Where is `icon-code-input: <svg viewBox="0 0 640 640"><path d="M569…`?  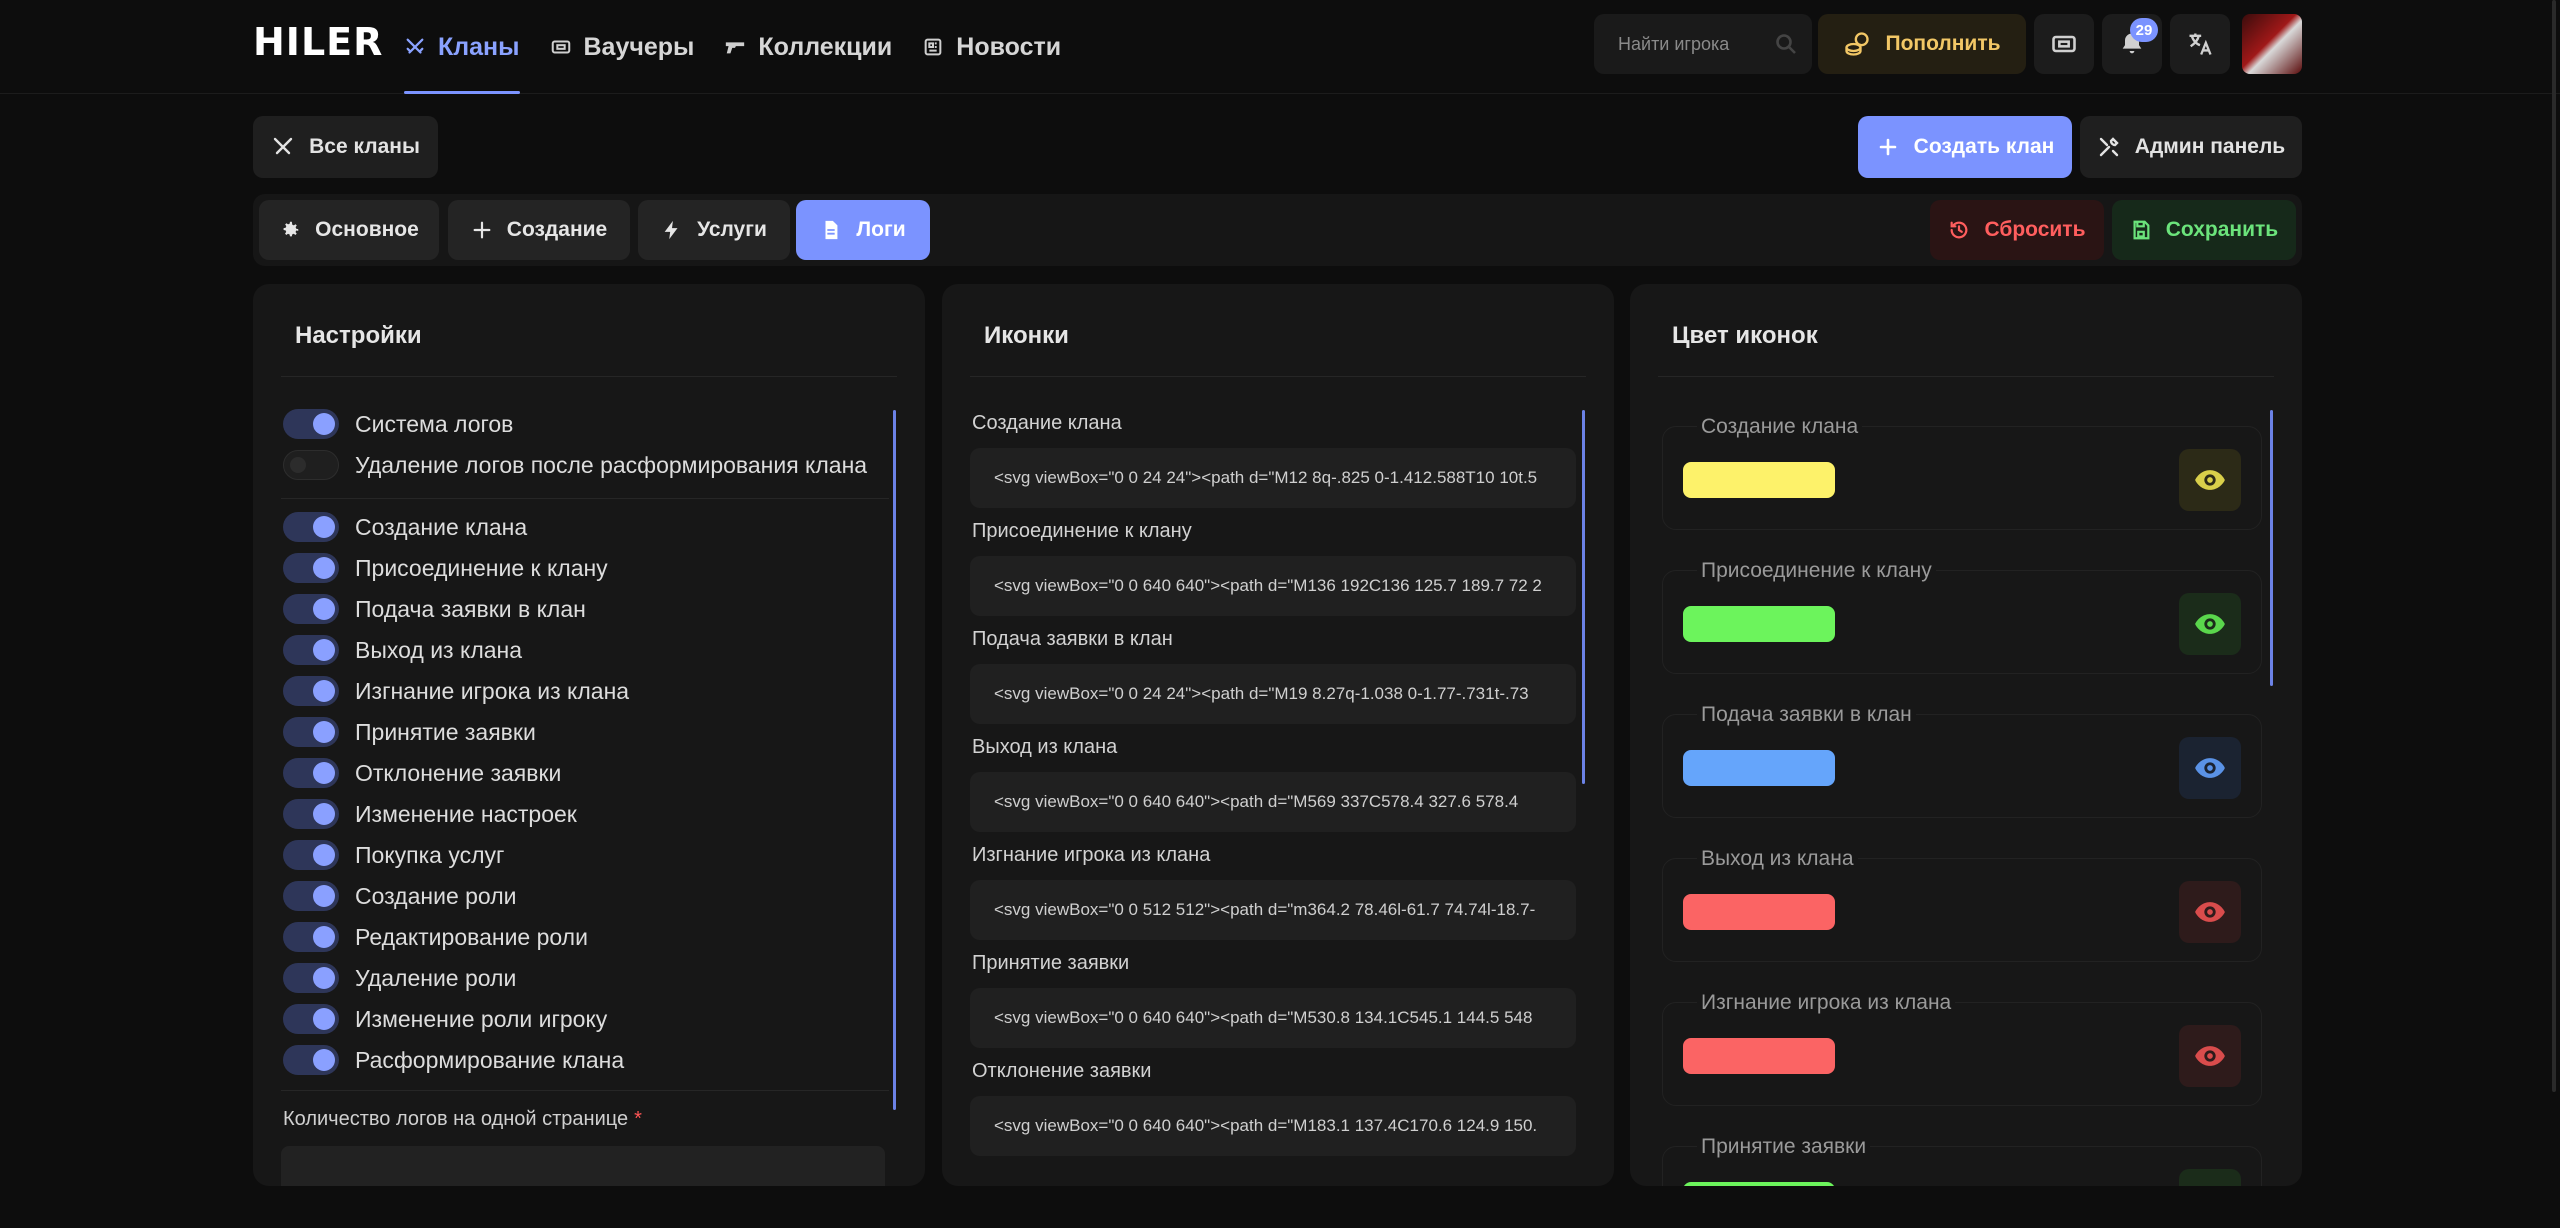 icon-code-input: <svg viewBox="0 0 640 640"><path d="M569… is located at coordinates (1273, 802).